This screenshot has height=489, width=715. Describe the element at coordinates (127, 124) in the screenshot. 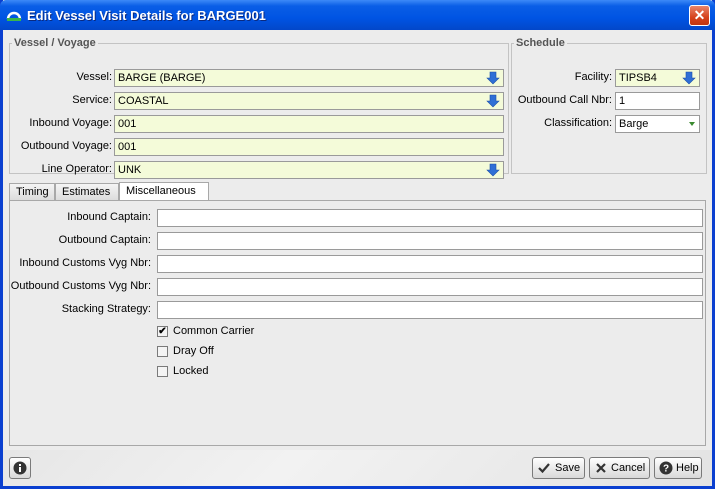

I see `inbound-voyage-value: 001` at that location.